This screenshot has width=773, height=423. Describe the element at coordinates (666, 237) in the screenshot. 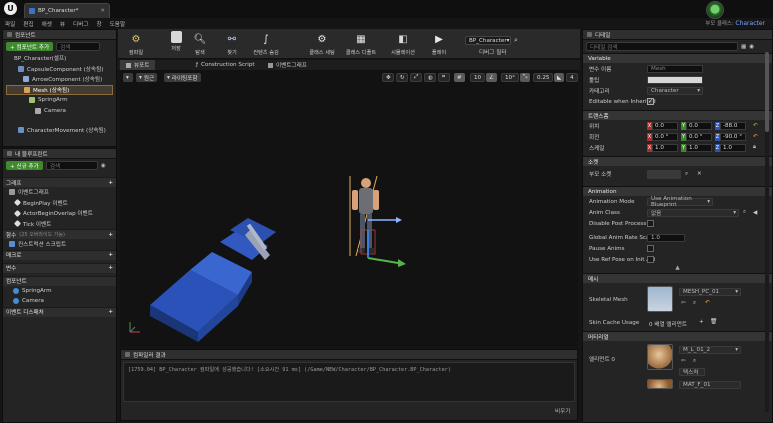

I see `rate-scale-field: 1.0` at that location.